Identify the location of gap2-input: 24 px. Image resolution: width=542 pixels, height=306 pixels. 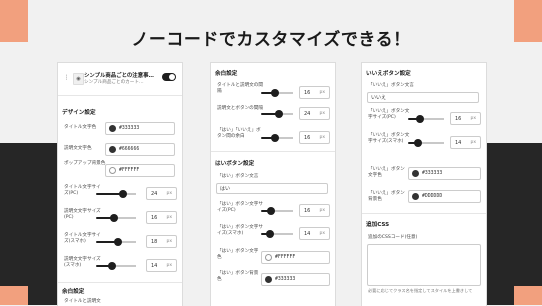
(314, 113).